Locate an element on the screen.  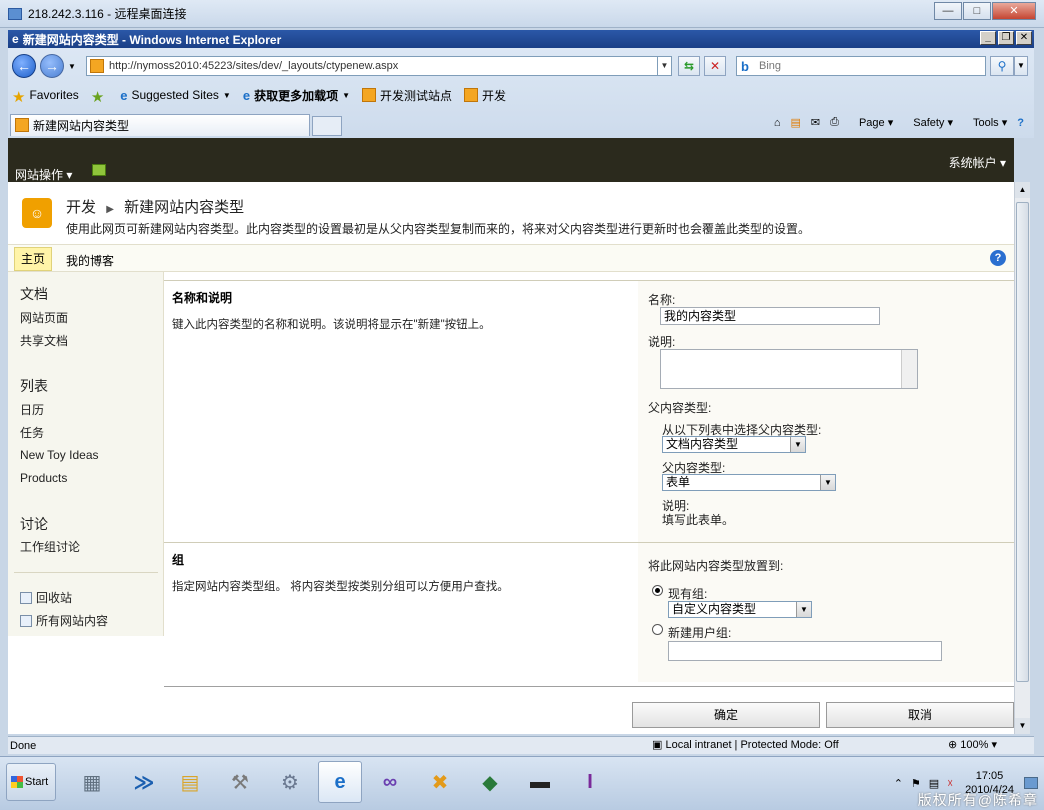
name-label: 名称: is located at coordinates (662, 300).